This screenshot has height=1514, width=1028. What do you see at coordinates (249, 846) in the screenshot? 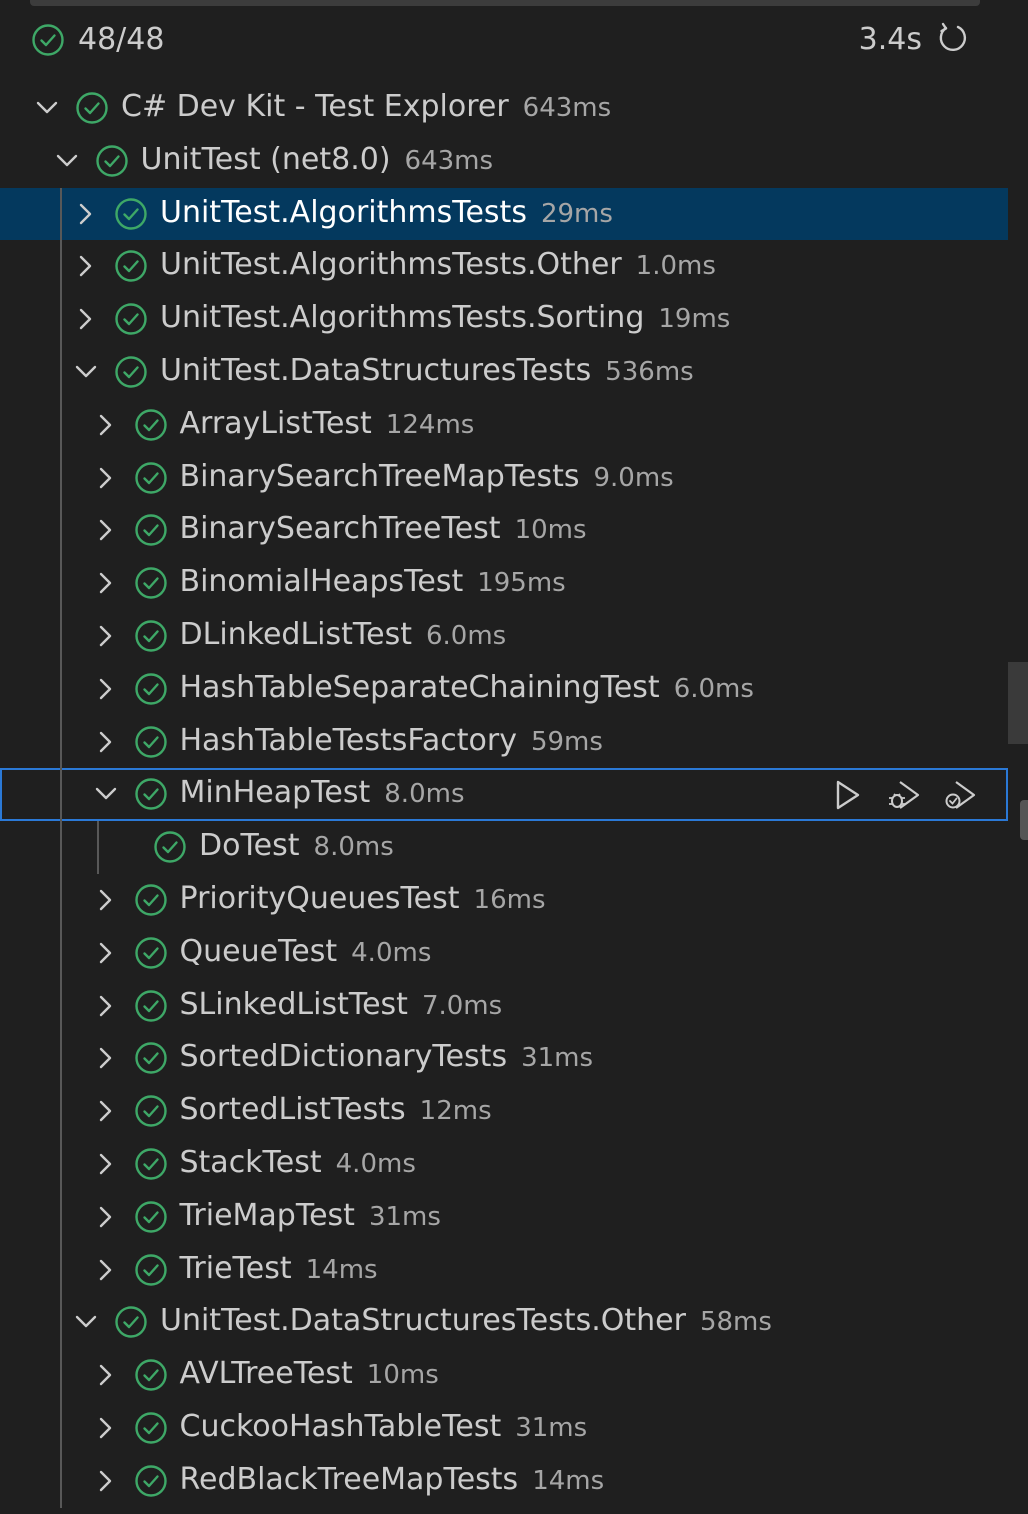
I see `test-label: DoTest` at bounding box center [249, 846].